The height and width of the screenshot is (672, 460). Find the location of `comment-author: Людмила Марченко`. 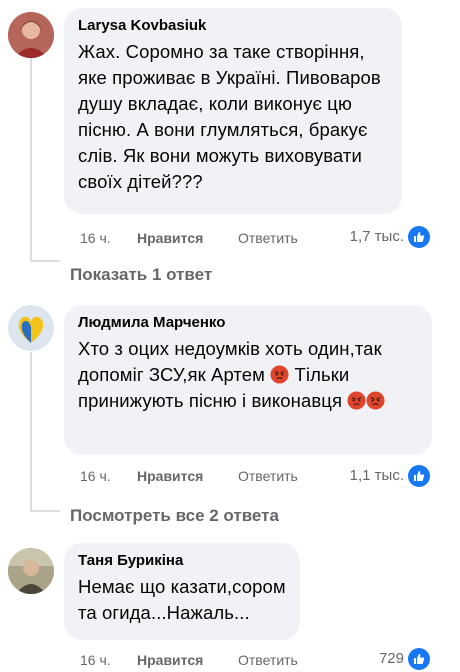

comment-author: Людмила Марченко is located at coordinates (248, 323).